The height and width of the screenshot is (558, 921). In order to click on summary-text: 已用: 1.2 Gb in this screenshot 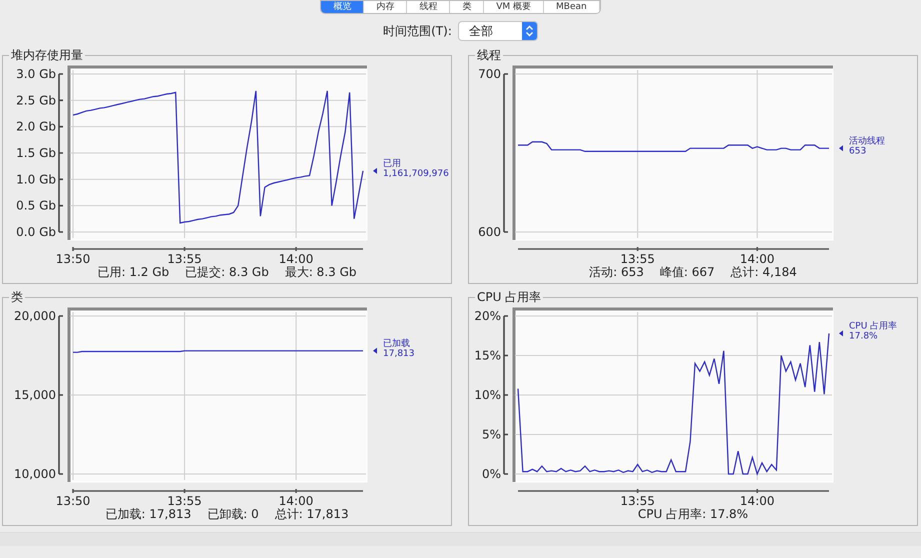, I will do `click(133, 272)`.